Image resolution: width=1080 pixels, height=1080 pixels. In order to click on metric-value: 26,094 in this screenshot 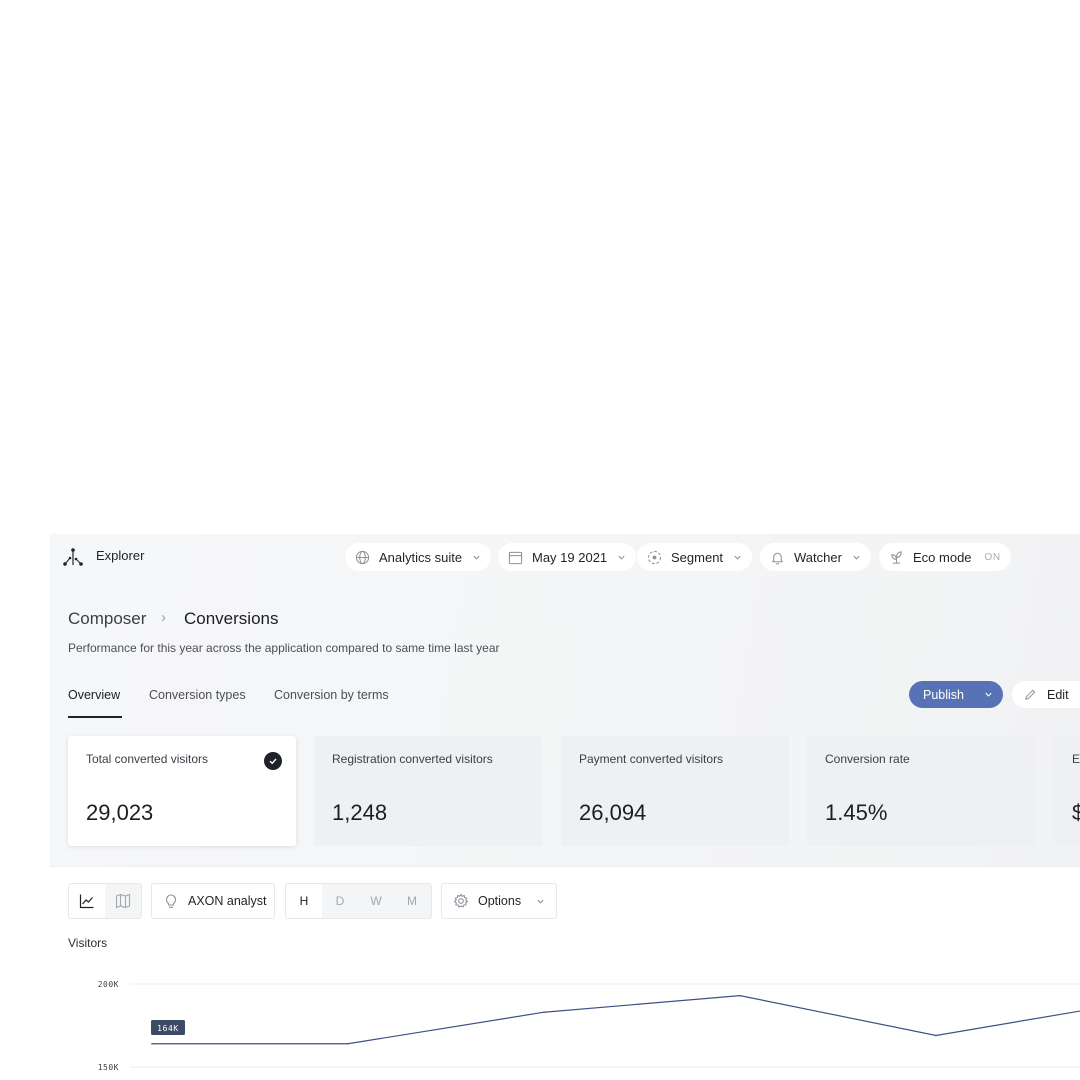, I will do `click(613, 812)`.